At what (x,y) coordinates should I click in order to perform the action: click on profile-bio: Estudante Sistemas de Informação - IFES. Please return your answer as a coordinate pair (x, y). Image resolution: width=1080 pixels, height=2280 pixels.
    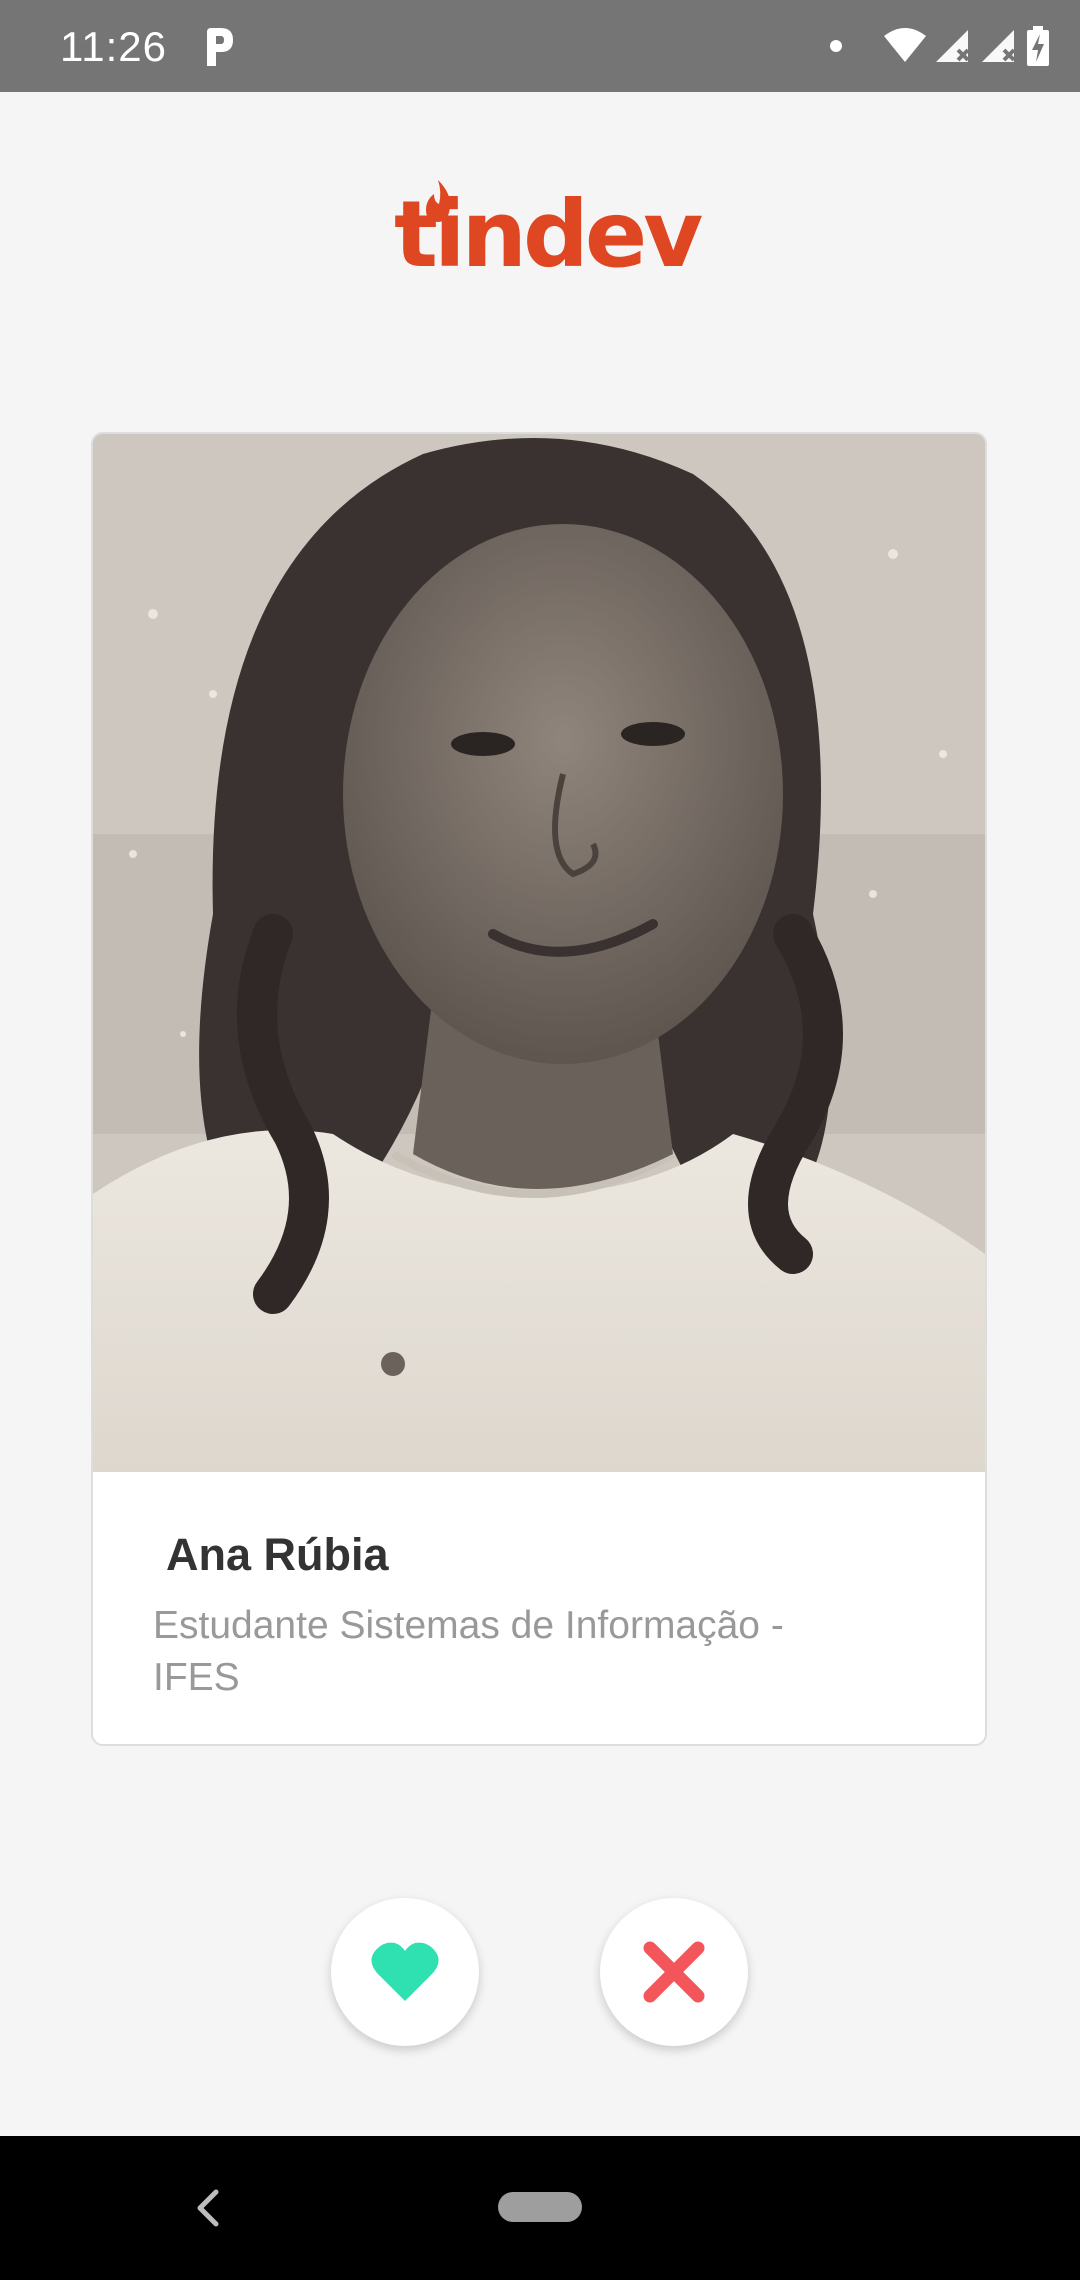
    Looking at the image, I should click on (468, 1651).